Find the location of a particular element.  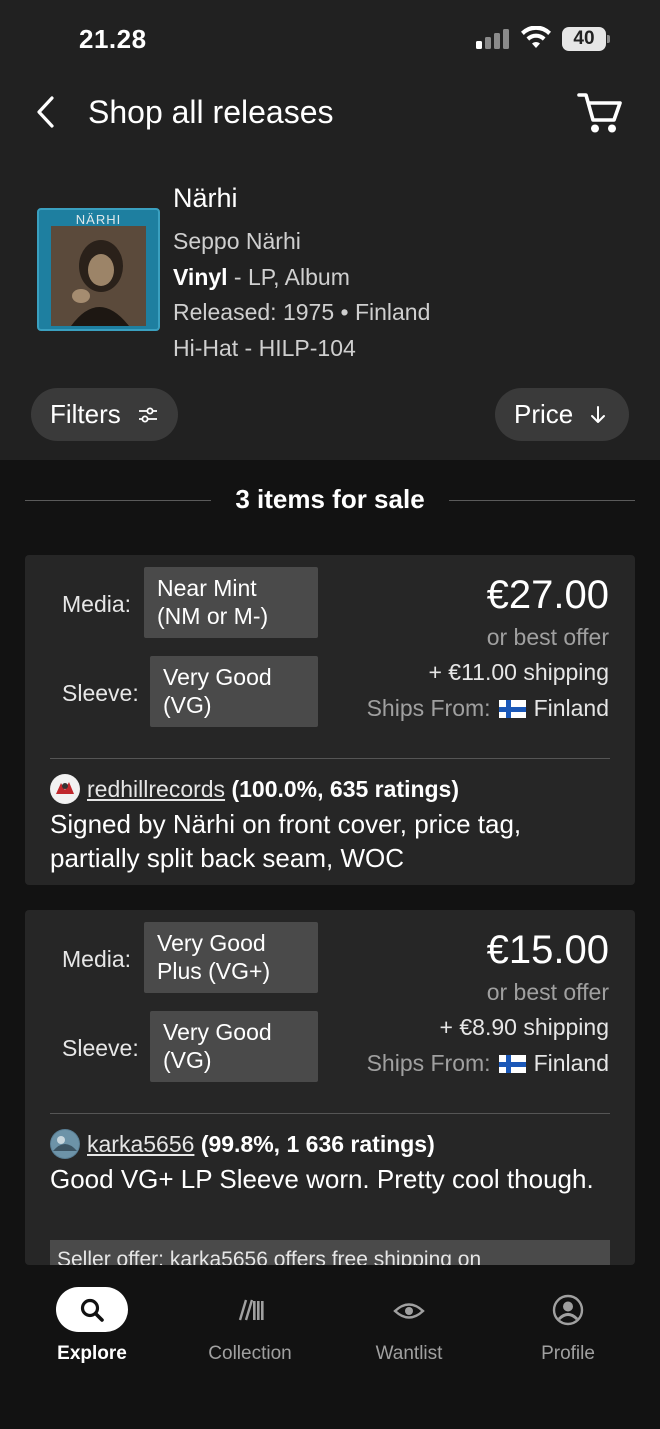

nav-collection-label: Collection is located at coordinates (250, 1353).